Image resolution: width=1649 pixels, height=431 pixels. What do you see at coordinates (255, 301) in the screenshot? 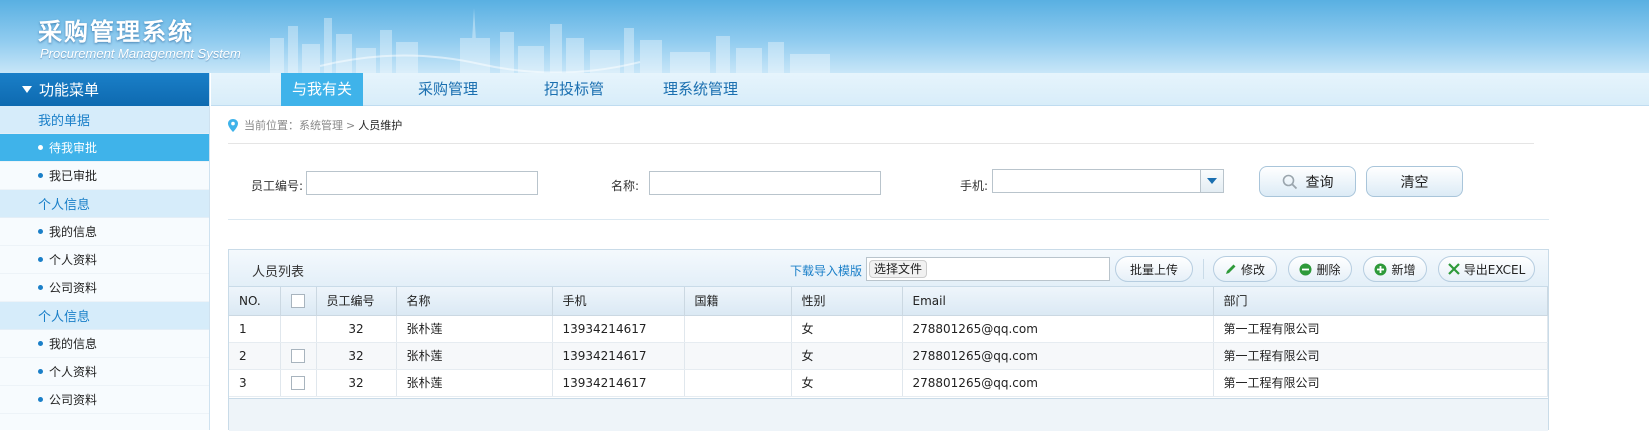
I see `column-header-no: NO.` at bounding box center [255, 301].